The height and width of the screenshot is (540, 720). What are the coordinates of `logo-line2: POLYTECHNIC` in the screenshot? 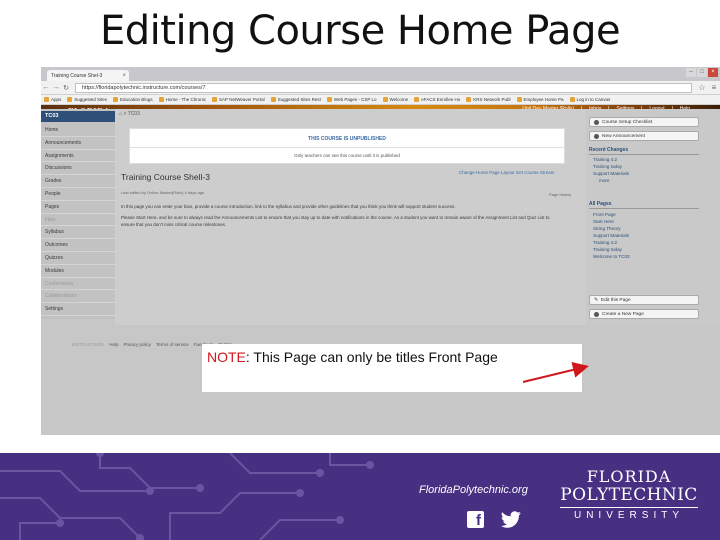 It's located at (89, 120).